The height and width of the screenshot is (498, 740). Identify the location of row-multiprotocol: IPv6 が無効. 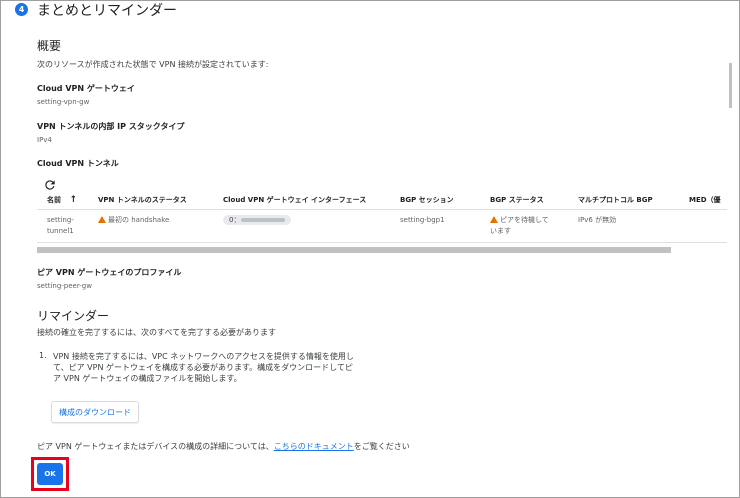
(597, 220).